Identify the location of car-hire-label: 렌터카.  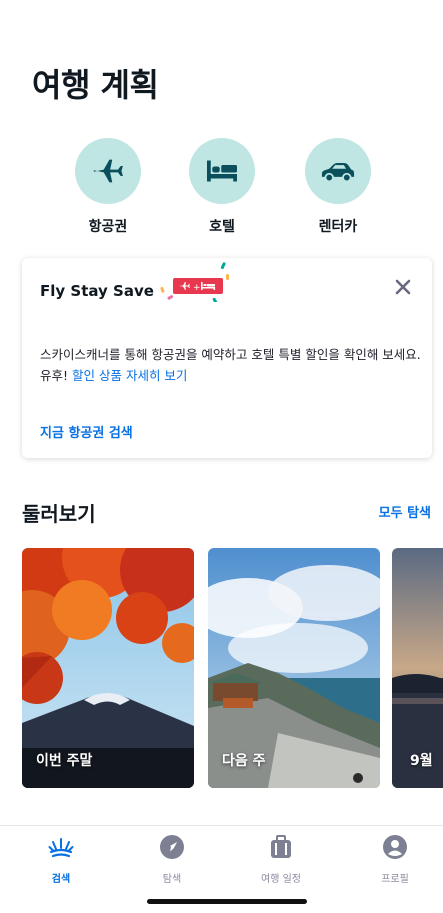
(338, 227).